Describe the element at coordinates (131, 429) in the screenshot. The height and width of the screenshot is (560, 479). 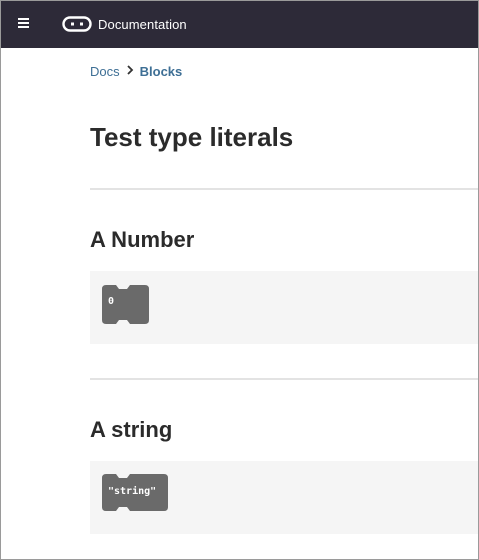
I see `section-title-string: A string` at that location.